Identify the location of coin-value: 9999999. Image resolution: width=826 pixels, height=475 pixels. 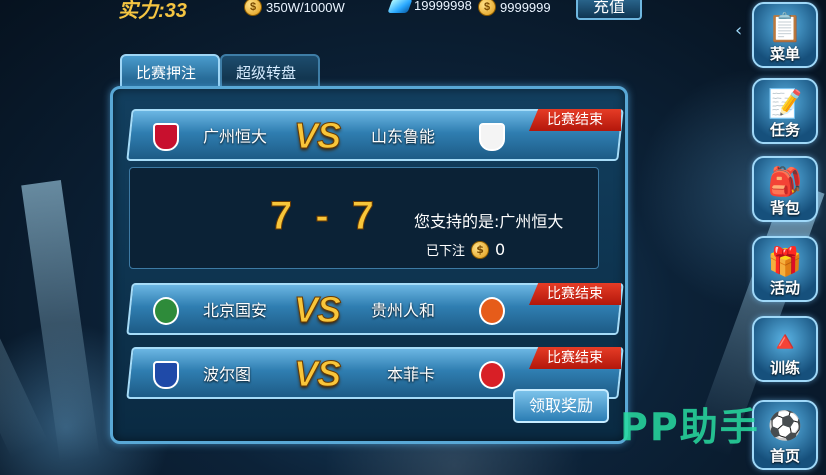
(525, 7).